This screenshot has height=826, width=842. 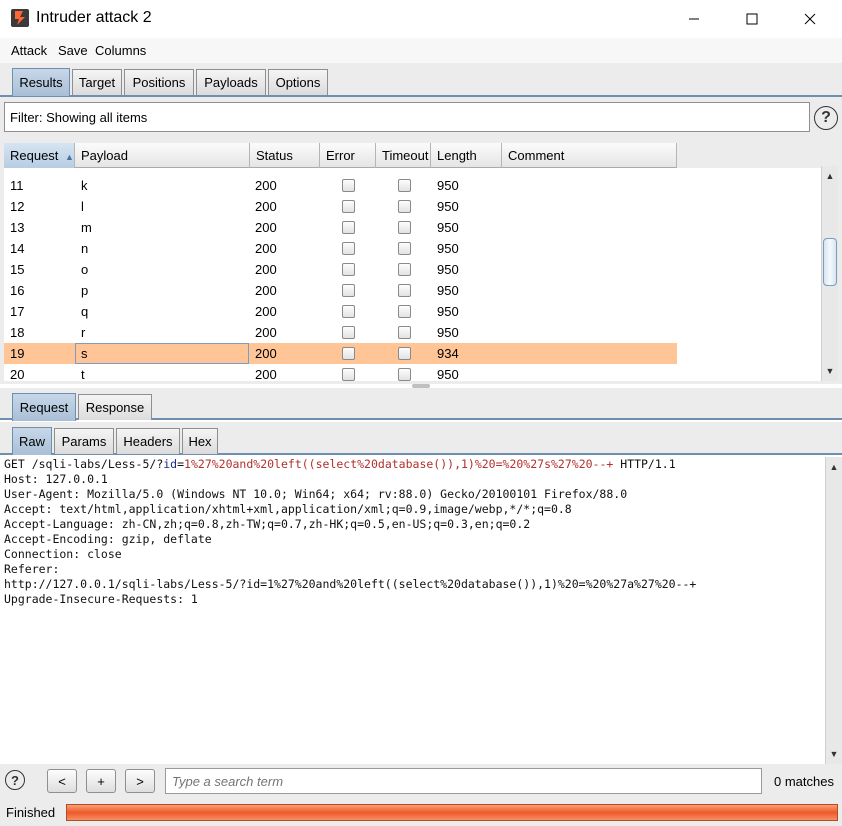 What do you see at coordinates (466, 155) in the screenshot?
I see `column-length: Length` at bounding box center [466, 155].